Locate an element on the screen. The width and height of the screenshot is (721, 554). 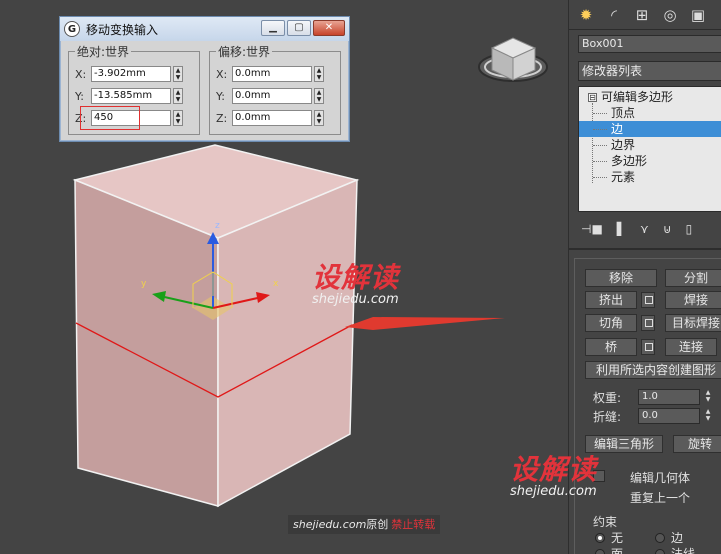
off-x-input: 0.0mm is located at coordinates (272, 74).